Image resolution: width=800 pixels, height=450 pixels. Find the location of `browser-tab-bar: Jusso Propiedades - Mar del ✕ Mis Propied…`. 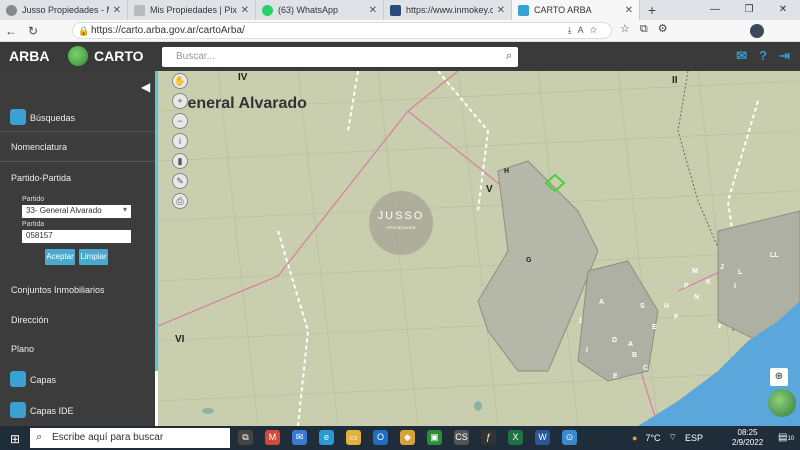

browser-tab-bar: Jusso Propiedades - Mar del ✕ Mis Propied… is located at coordinates (400, 10).